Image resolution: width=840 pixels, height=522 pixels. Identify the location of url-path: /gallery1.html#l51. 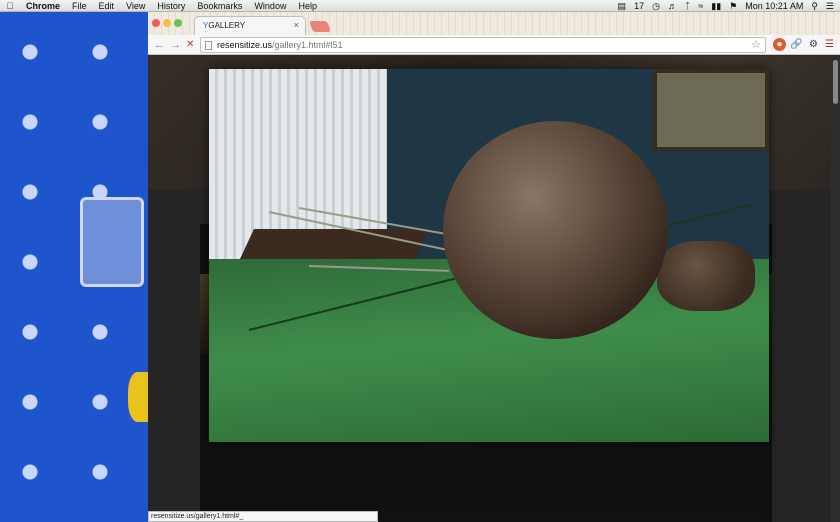
(307, 45).